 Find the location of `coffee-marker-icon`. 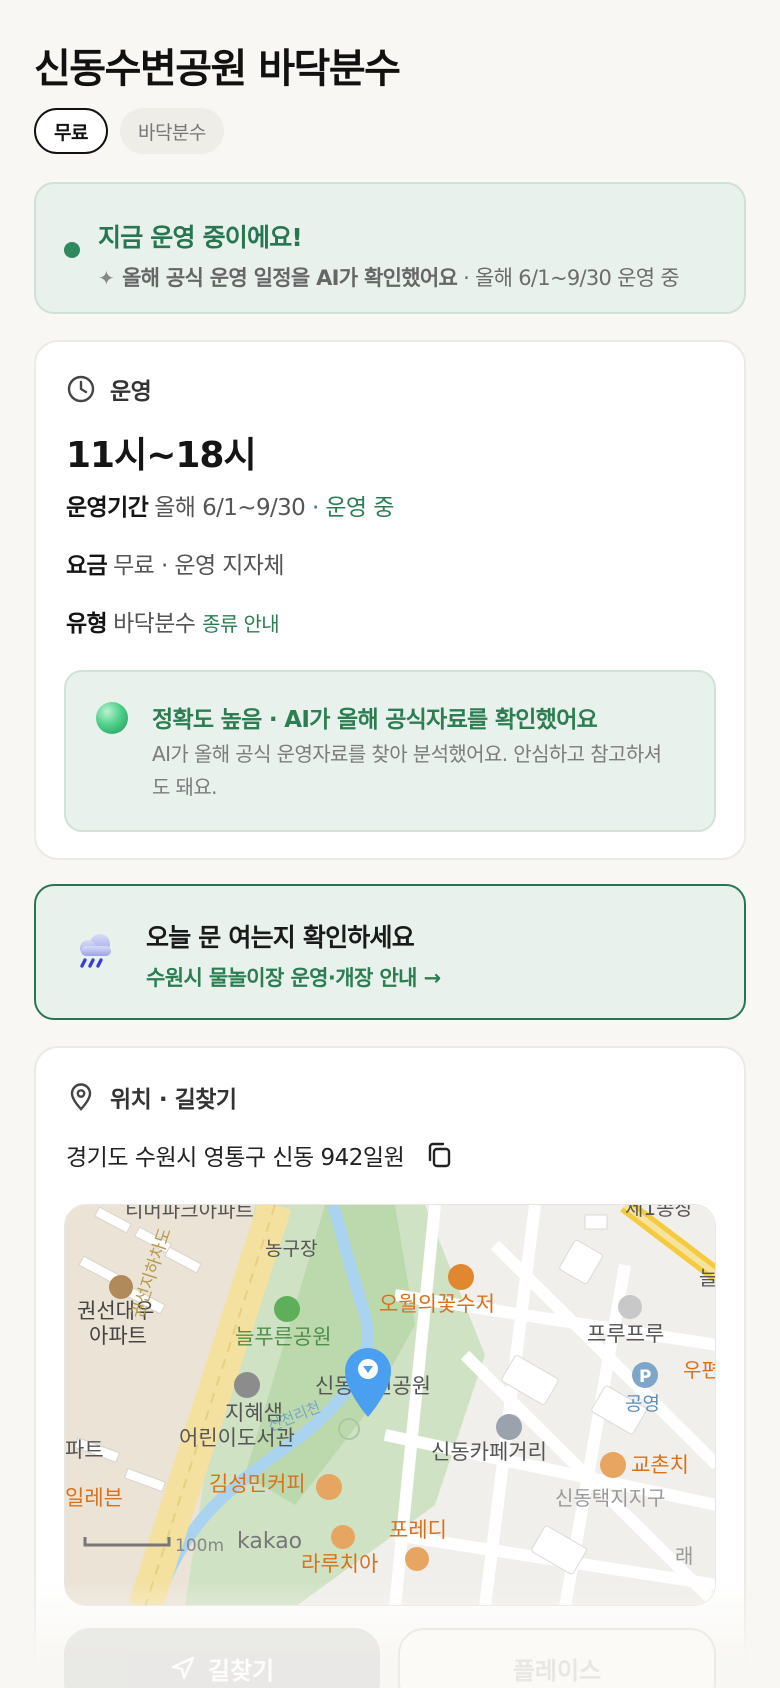

coffee-marker-icon is located at coordinates (329, 1487).